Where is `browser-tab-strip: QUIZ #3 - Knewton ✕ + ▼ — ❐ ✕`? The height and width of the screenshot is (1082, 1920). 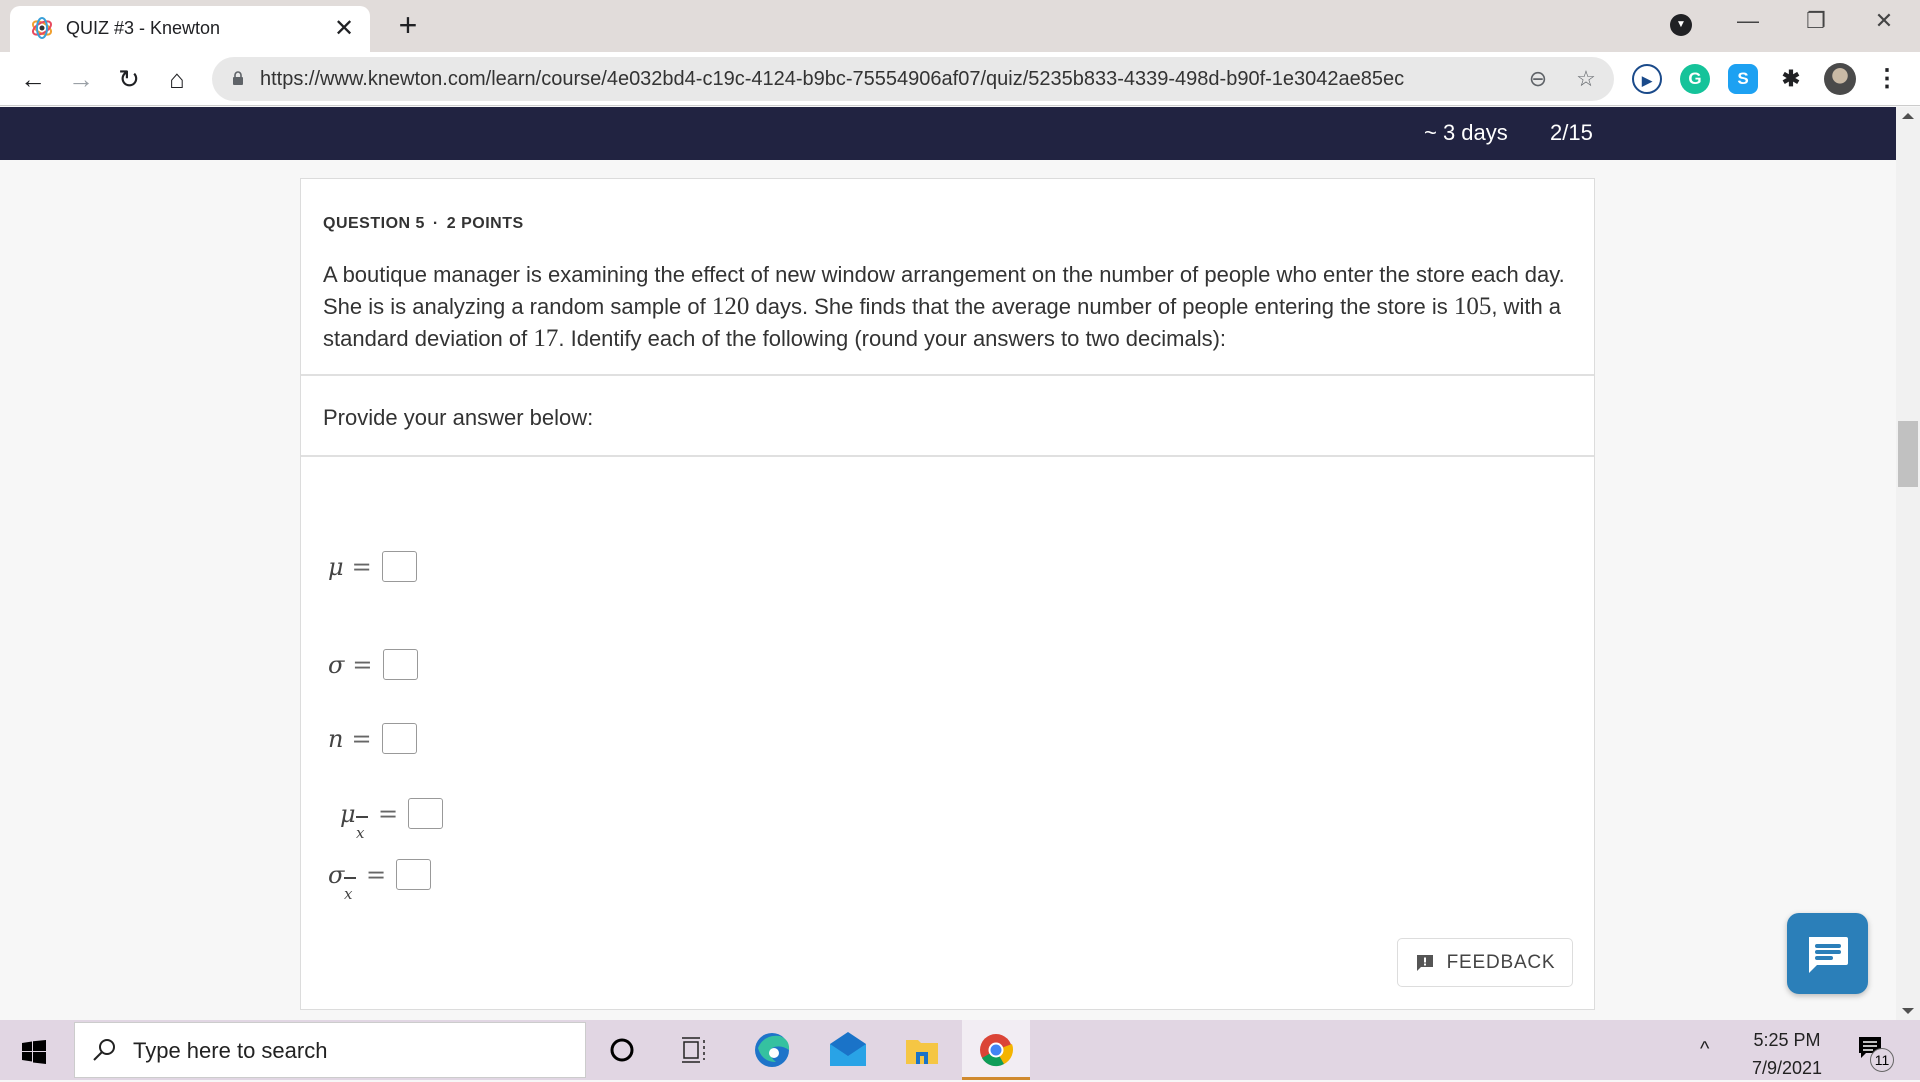
browser-tab-strip: QUIZ #3 - Knewton ✕ + ▼ — ❐ ✕ is located at coordinates (960, 26).